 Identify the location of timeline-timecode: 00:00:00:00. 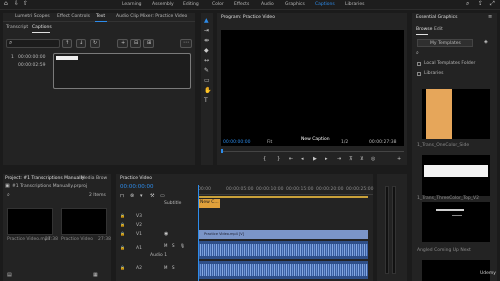
(137, 187).